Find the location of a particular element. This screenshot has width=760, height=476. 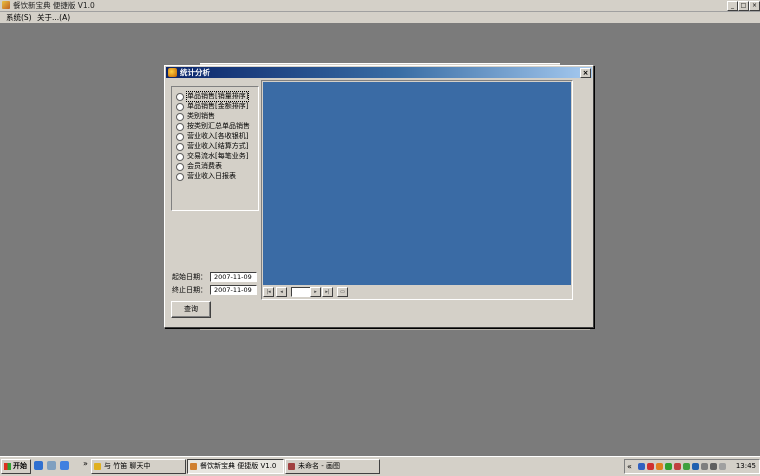

radio-label: 会员消费表 is located at coordinates (204, 166).